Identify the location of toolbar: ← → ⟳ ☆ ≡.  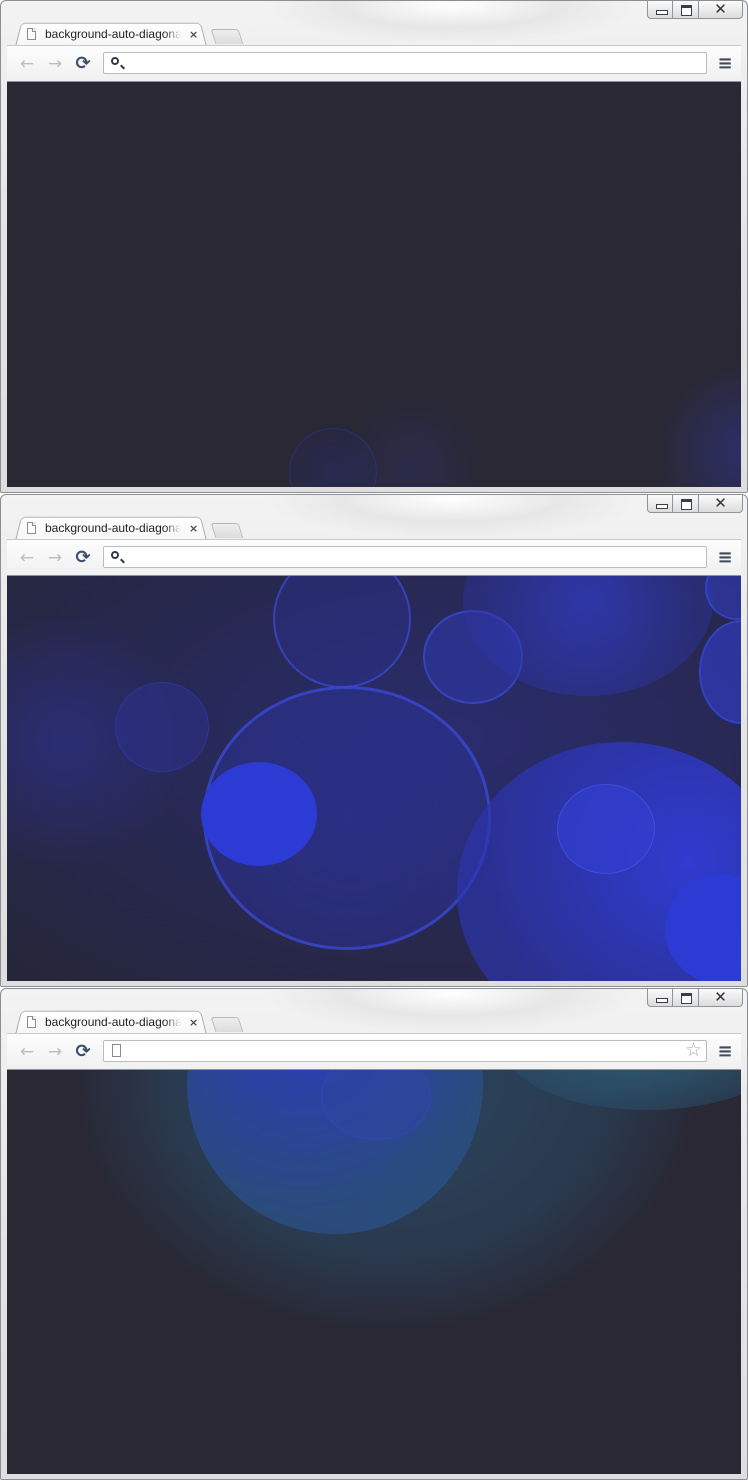
(374, 1051).